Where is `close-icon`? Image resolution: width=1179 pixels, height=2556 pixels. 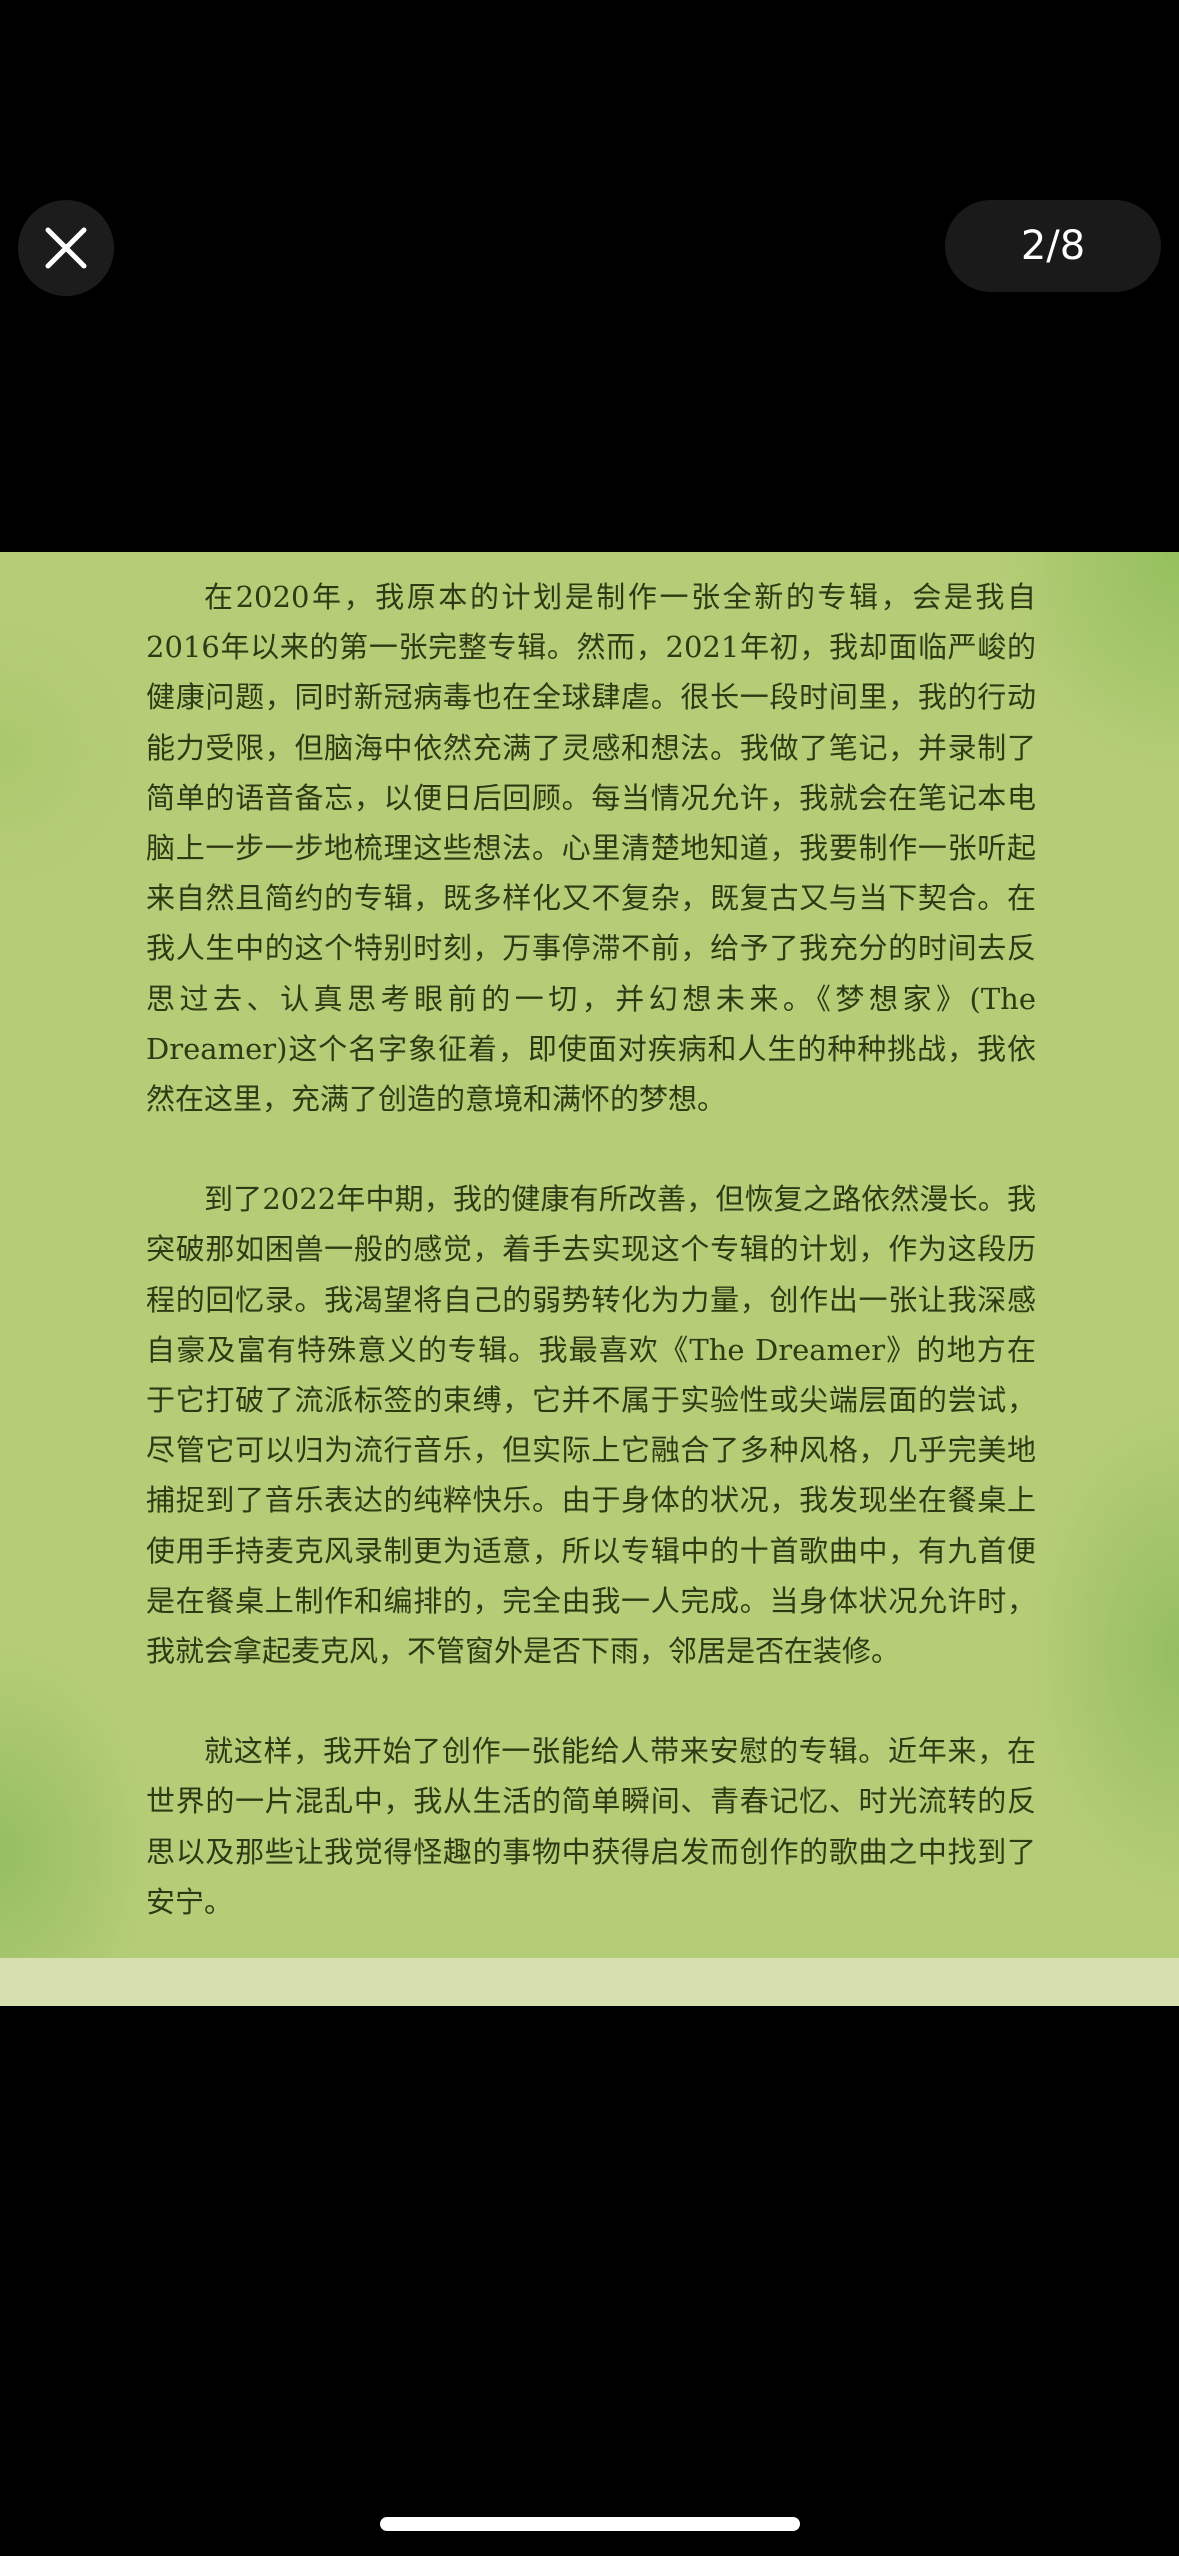 close-icon is located at coordinates (66, 248).